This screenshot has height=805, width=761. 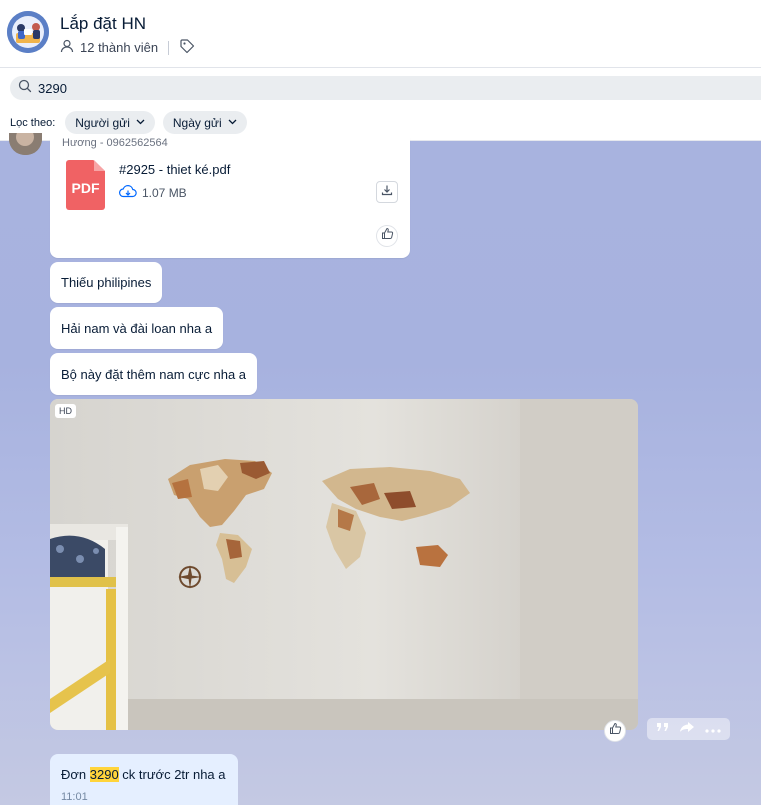 I want to click on filter-label: Lọc theo:, so click(x=33, y=122).